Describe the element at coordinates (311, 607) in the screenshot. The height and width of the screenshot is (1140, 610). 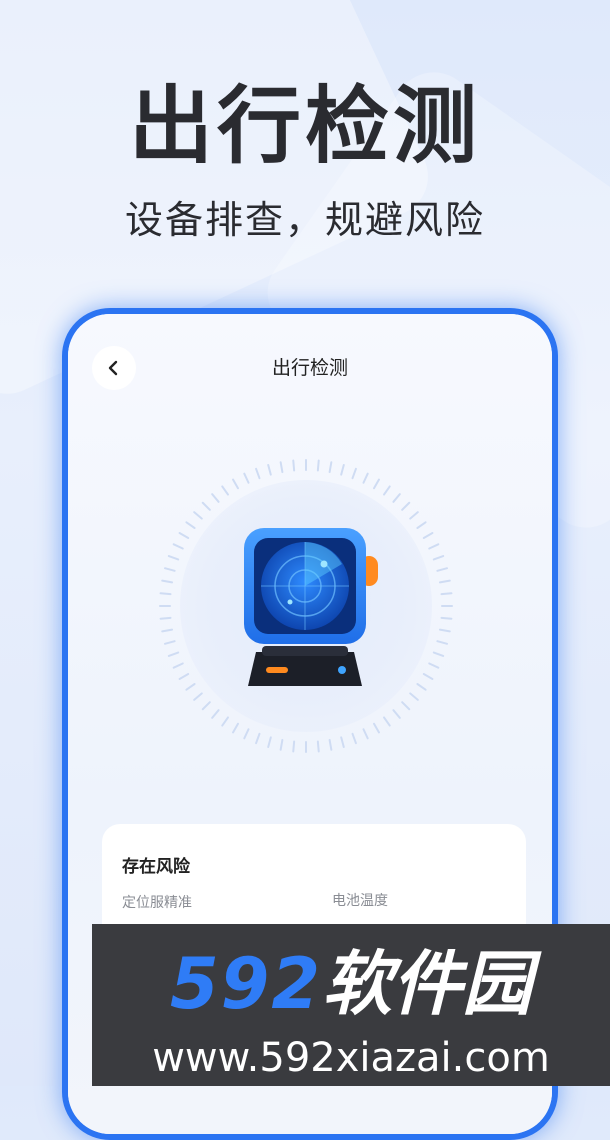
I see `radar-device-icon` at that location.